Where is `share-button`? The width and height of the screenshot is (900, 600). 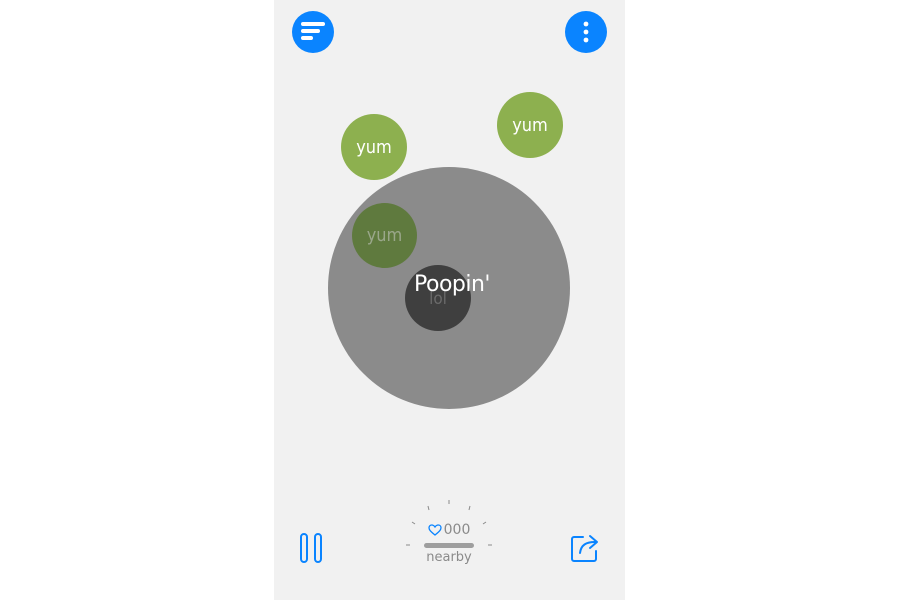
share-button is located at coordinates (586, 547).